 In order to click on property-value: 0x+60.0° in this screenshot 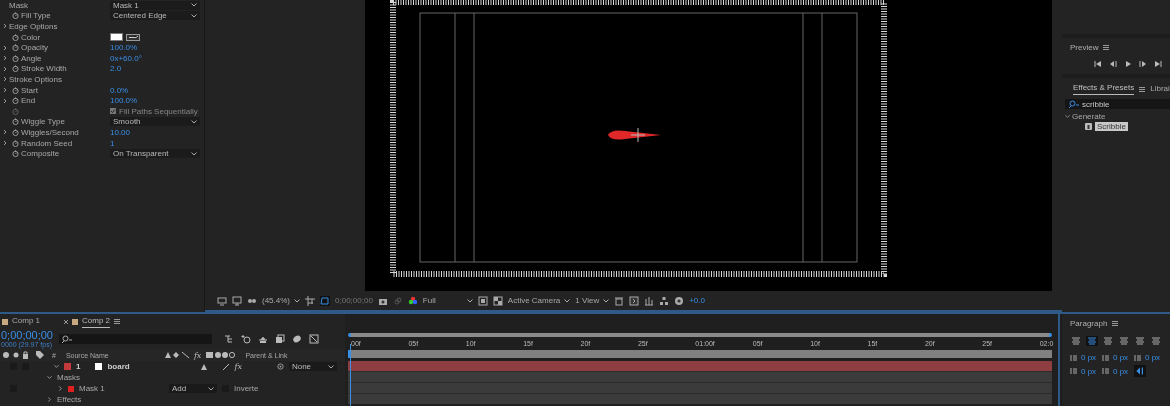, I will do `click(126, 58)`.